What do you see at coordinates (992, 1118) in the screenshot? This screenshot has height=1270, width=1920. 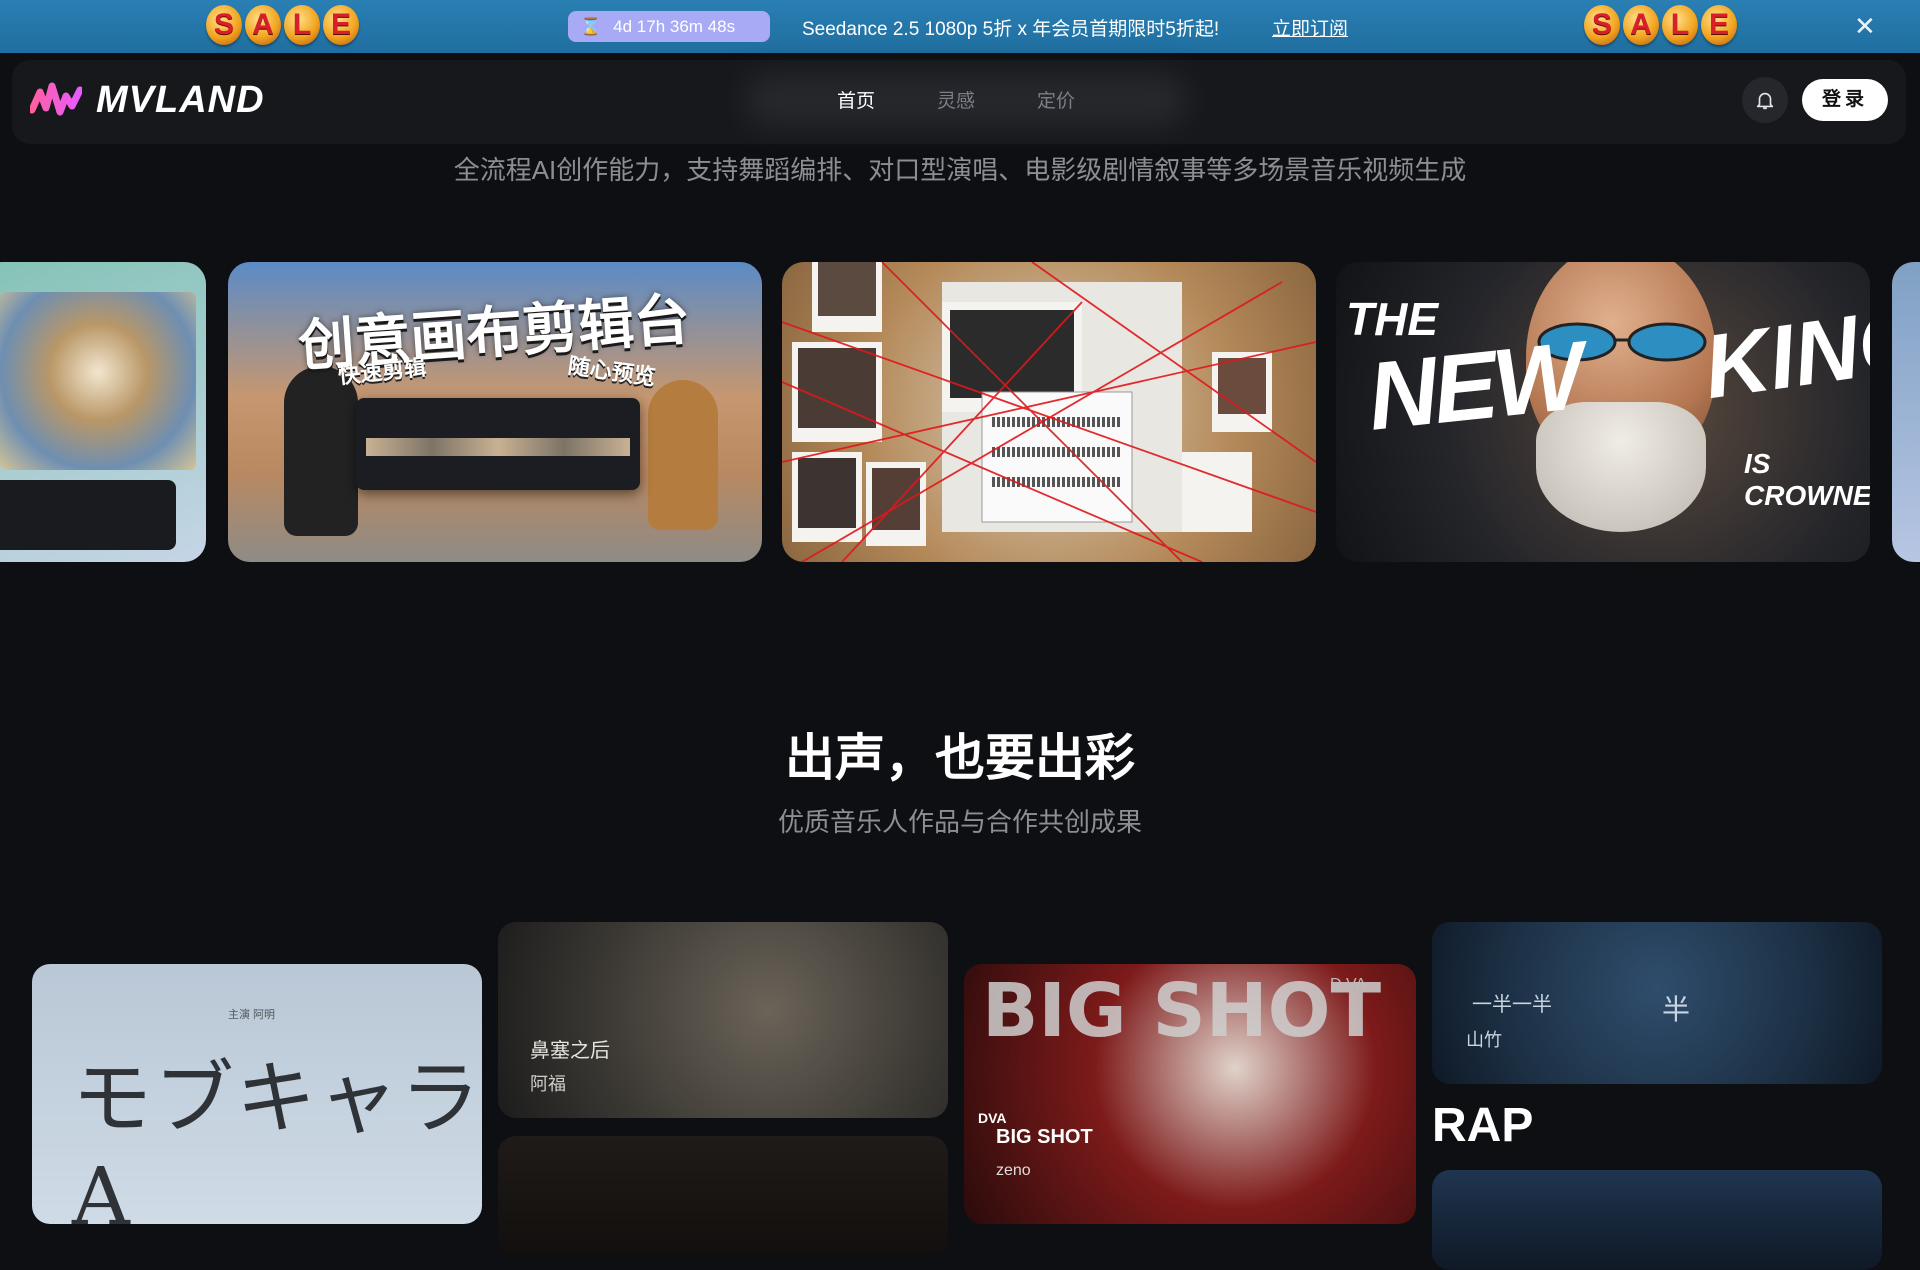 I see `work-label: DVA` at bounding box center [992, 1118].